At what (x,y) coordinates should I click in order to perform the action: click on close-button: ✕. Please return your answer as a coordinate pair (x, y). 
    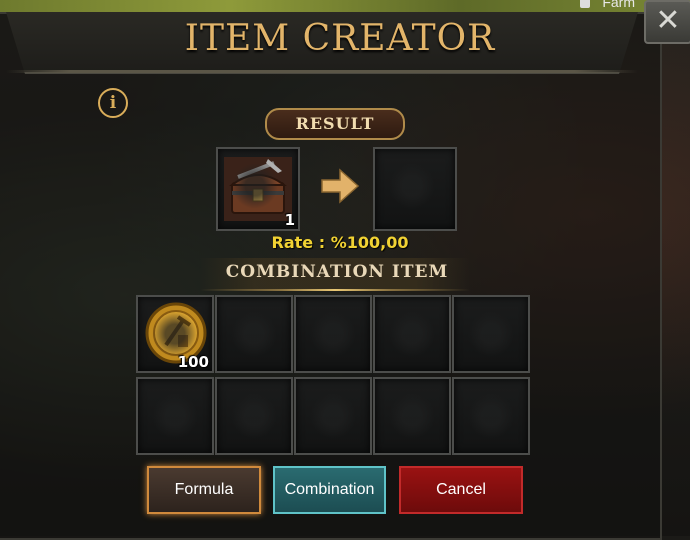
    Looking at the image, I should click on (667, 22).